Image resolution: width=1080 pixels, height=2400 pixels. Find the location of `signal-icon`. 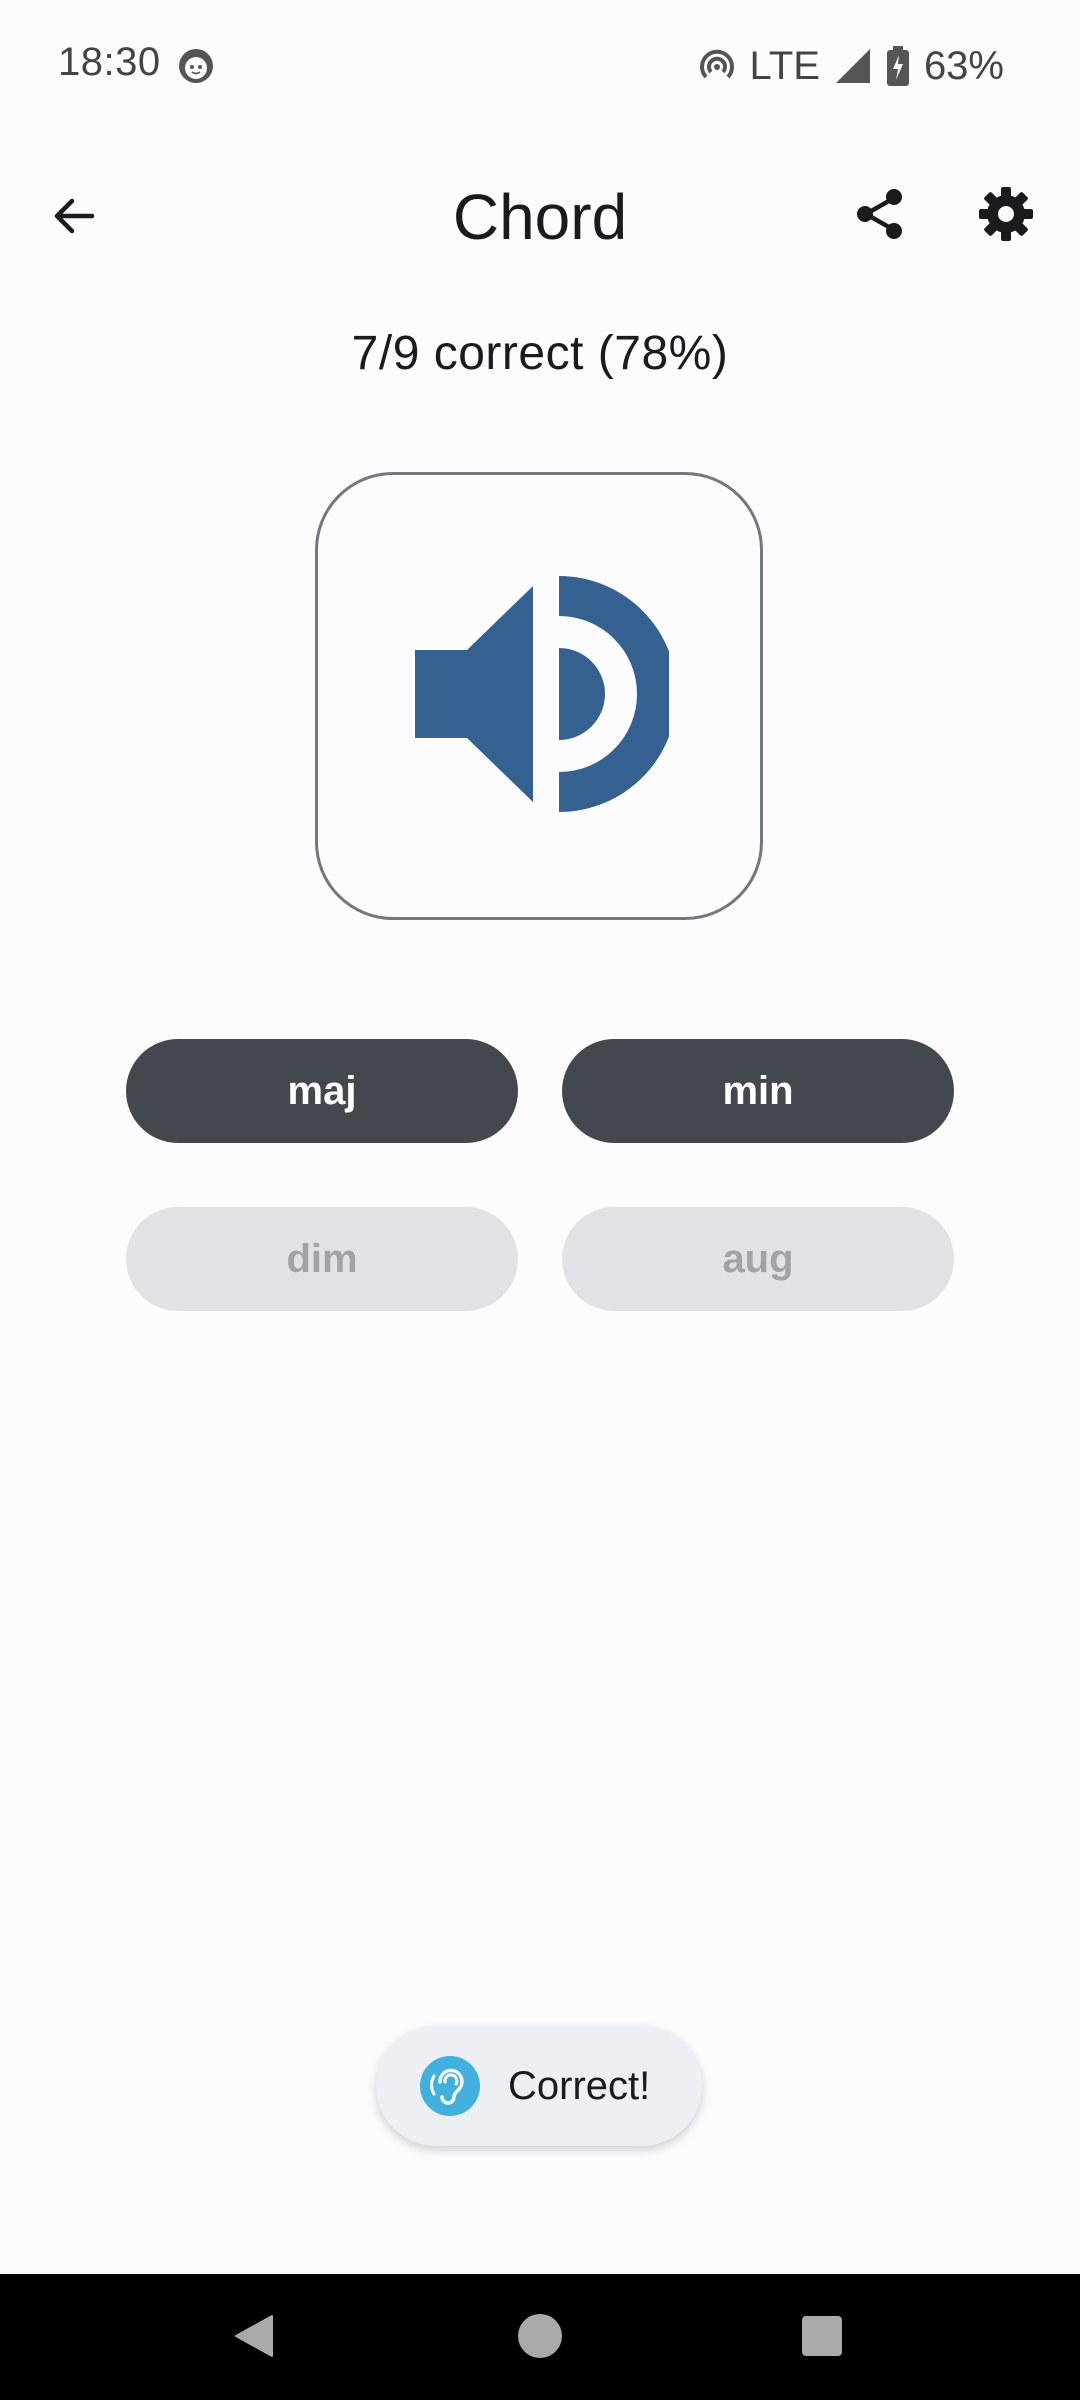

signal-icon is located at coordinates (853, 66).